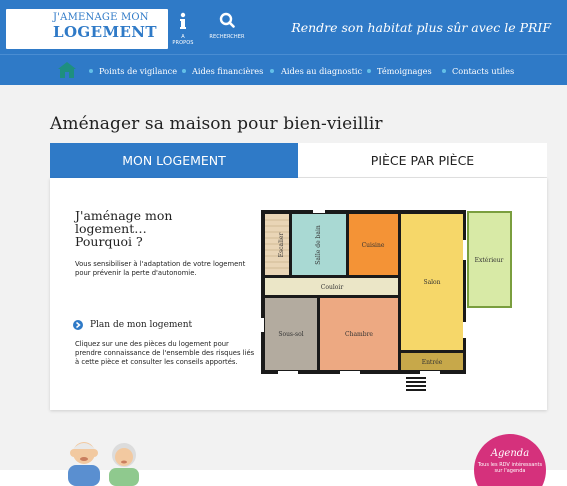 The height and width of the screenshot is (486, 567). I want to click on room-escalier: Escalier, so click(277, 244).